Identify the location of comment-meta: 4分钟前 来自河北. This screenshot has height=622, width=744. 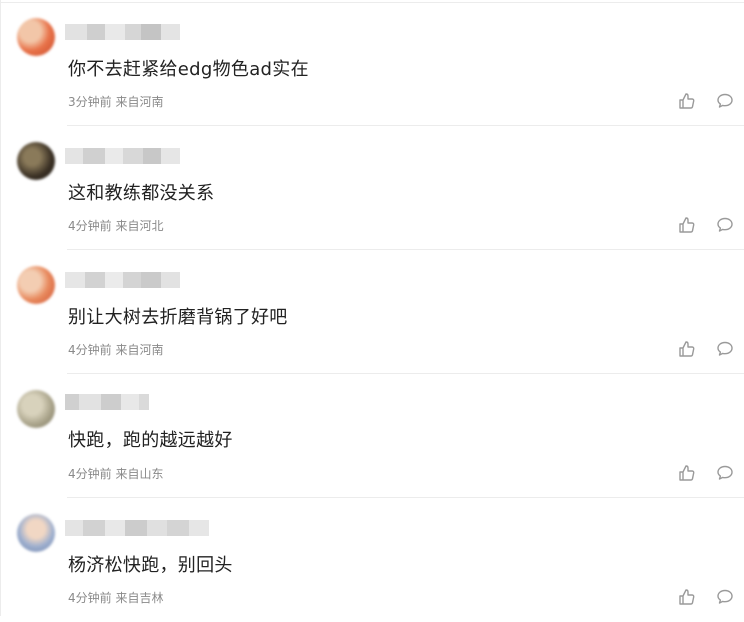
(115, 225).